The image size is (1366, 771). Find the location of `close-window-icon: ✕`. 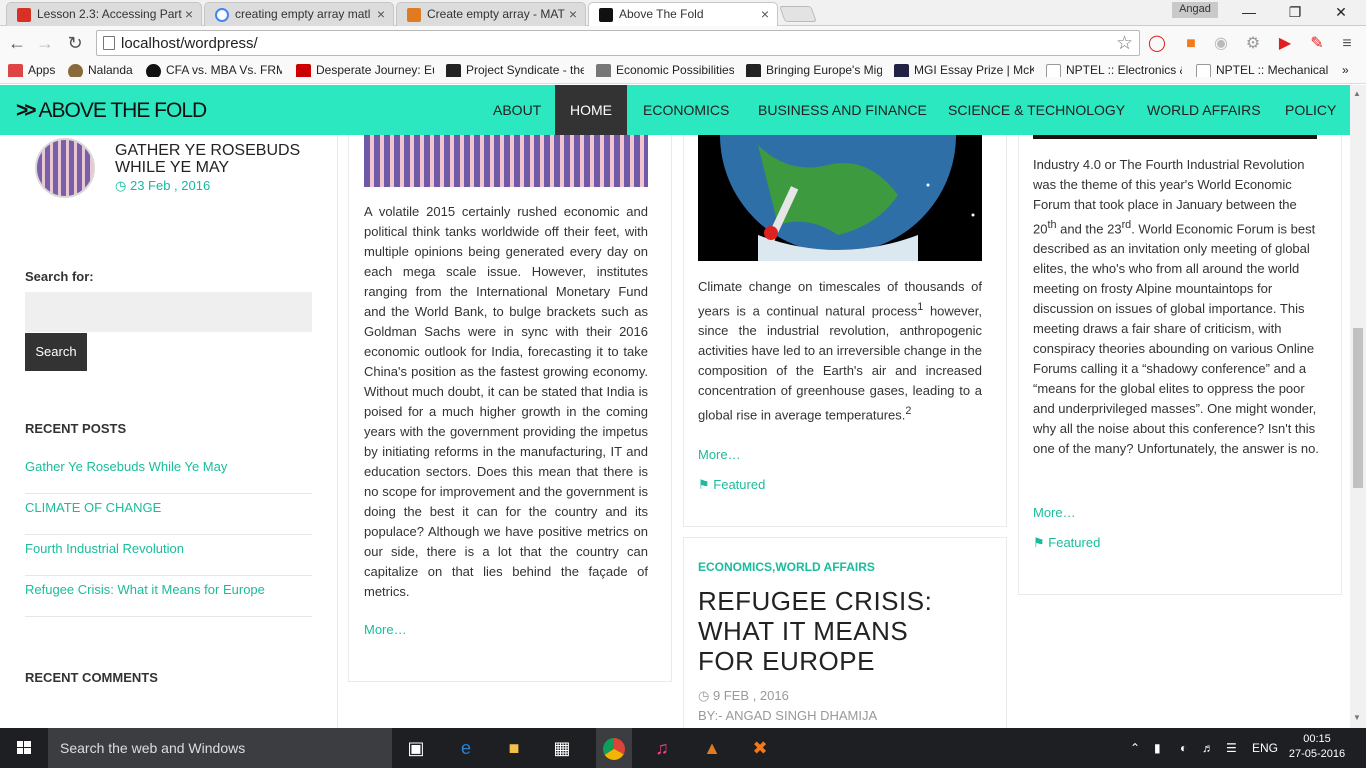

close-window-icon: ✕ is located at coordinates (1341, 12).